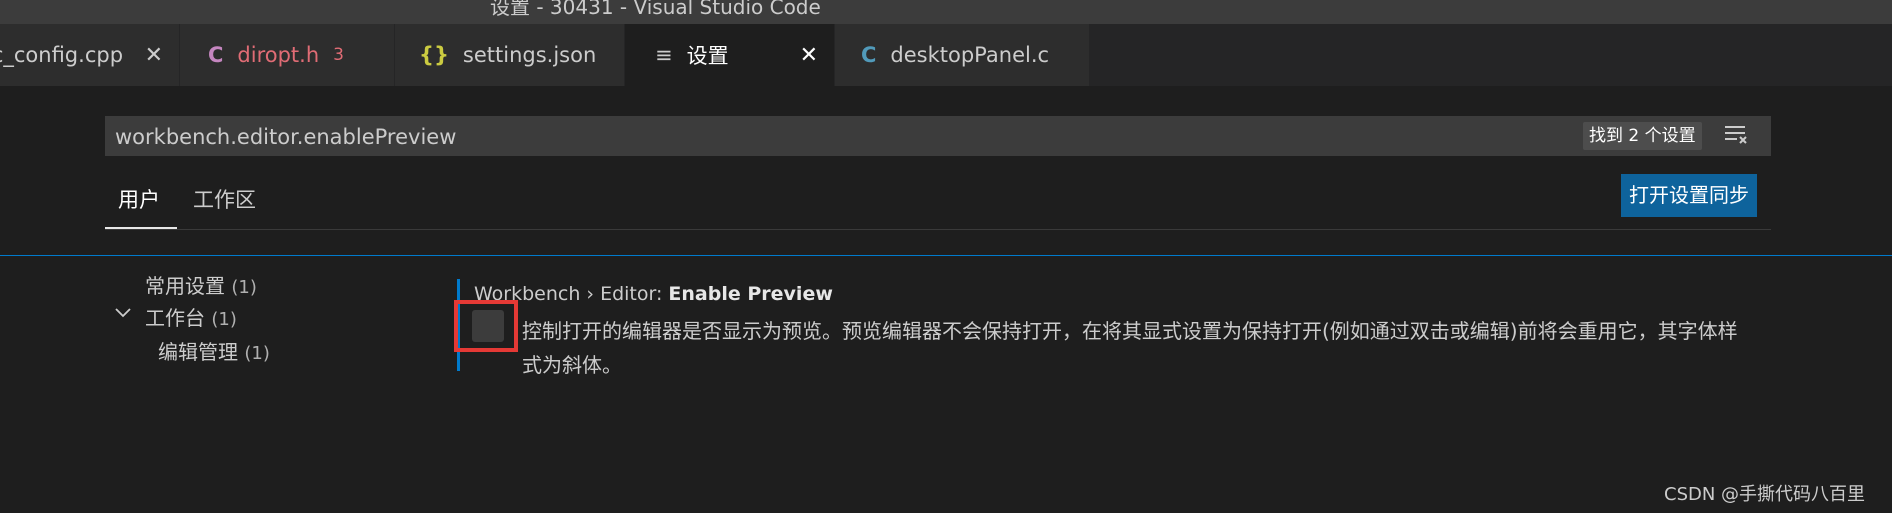 The height and width of the screenshot is (513, 1892). Describe the element at coordinates (655, 9) in the screenshot. I see `window-title: 设置 - 30431 - Visual Studio Code` at that location.